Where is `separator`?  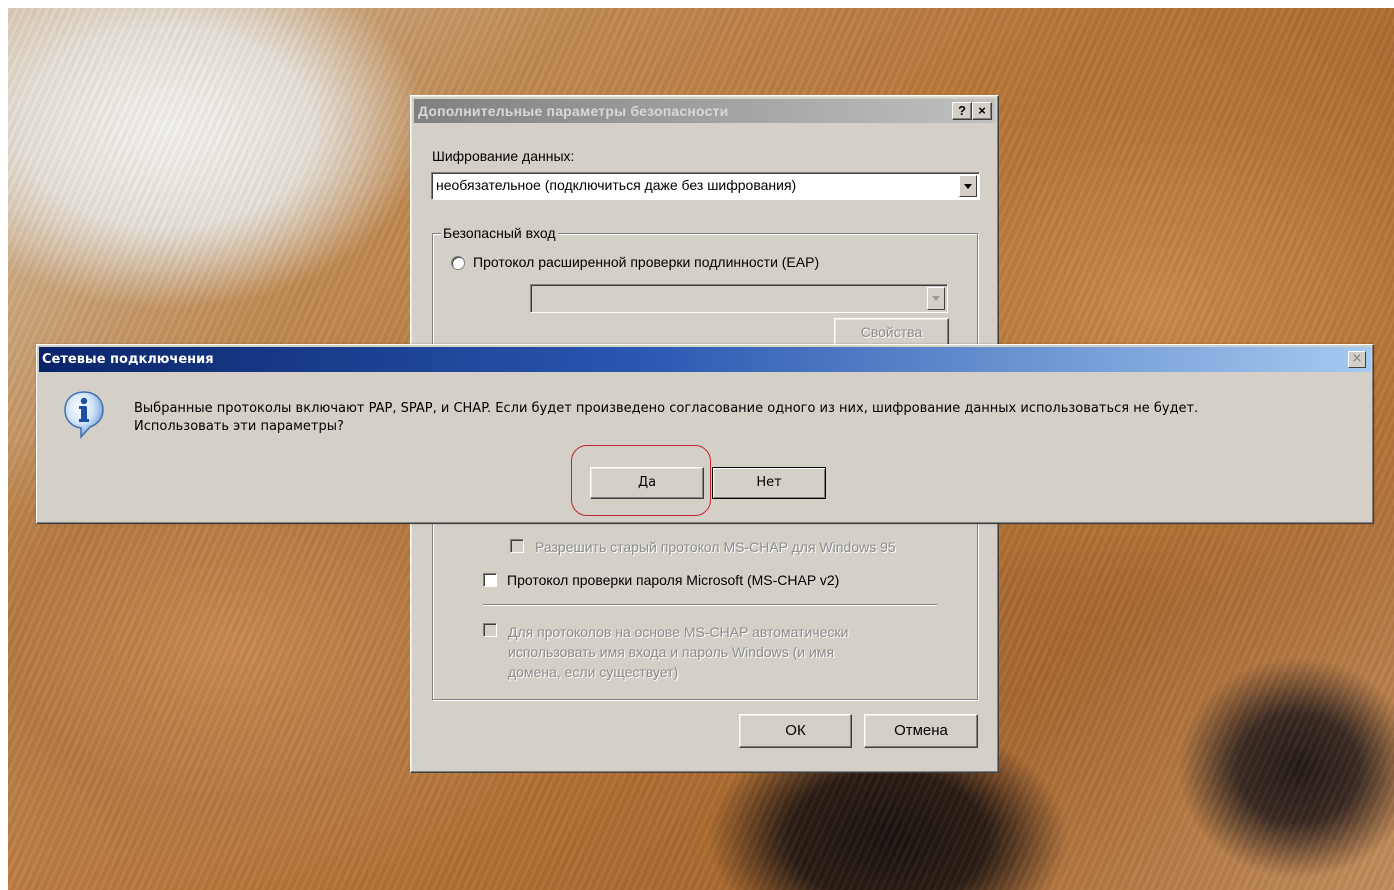
separator is located at coordinates (710, 605).